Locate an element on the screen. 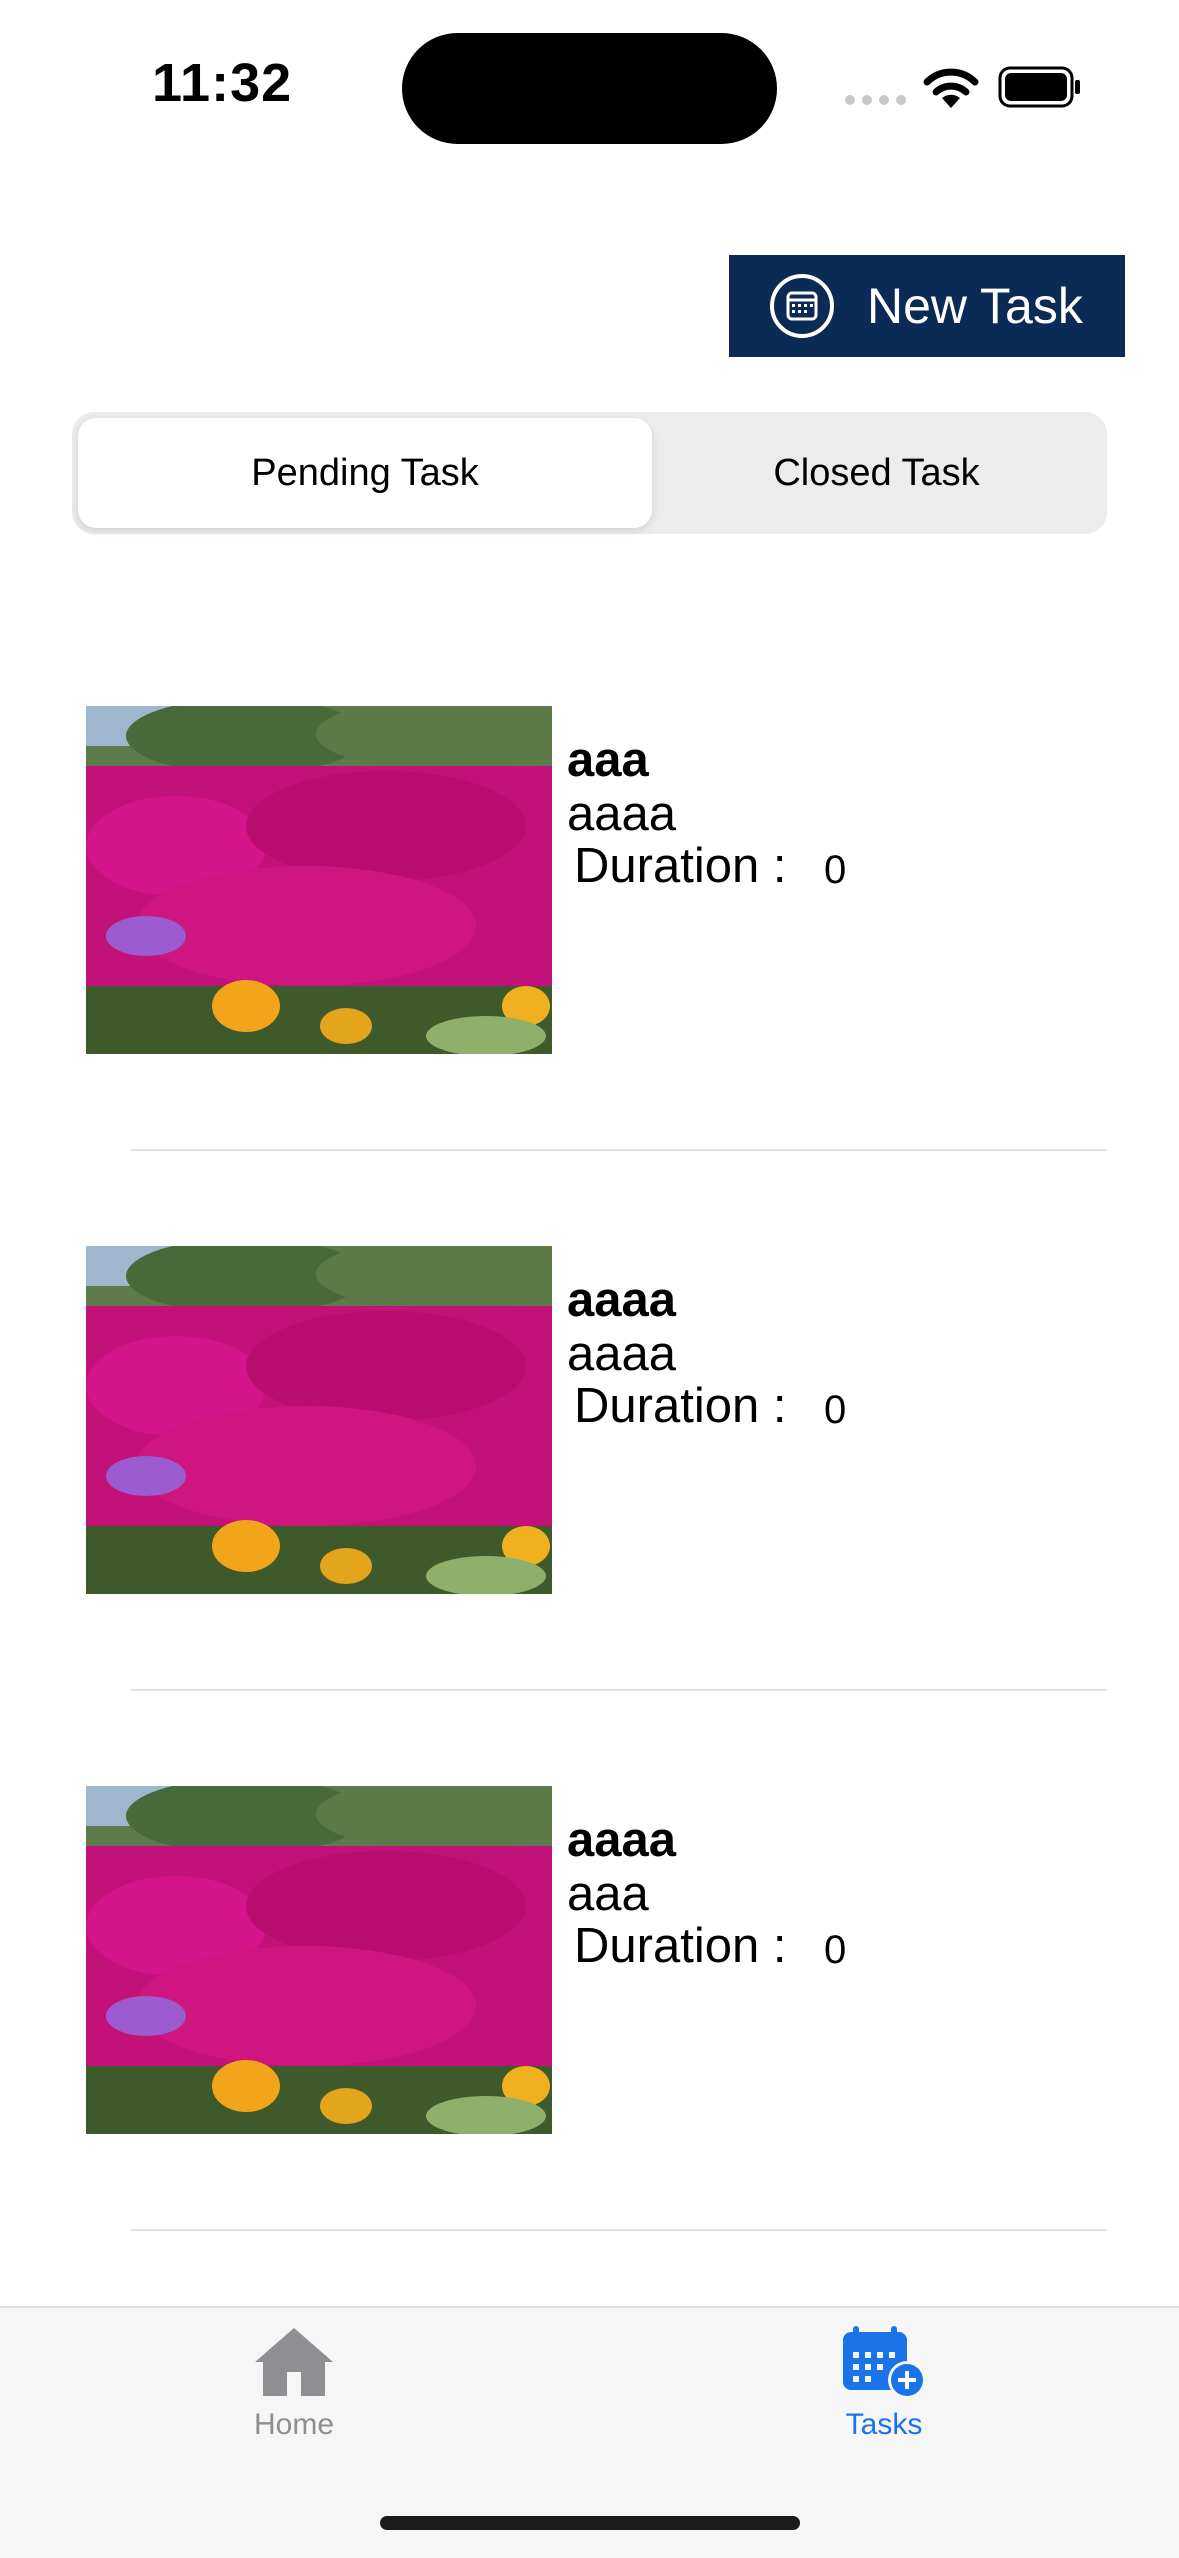 The height and width of the screenshot is (2558, 1179). status-time: 11:32 is located at coordinates (222, 83).